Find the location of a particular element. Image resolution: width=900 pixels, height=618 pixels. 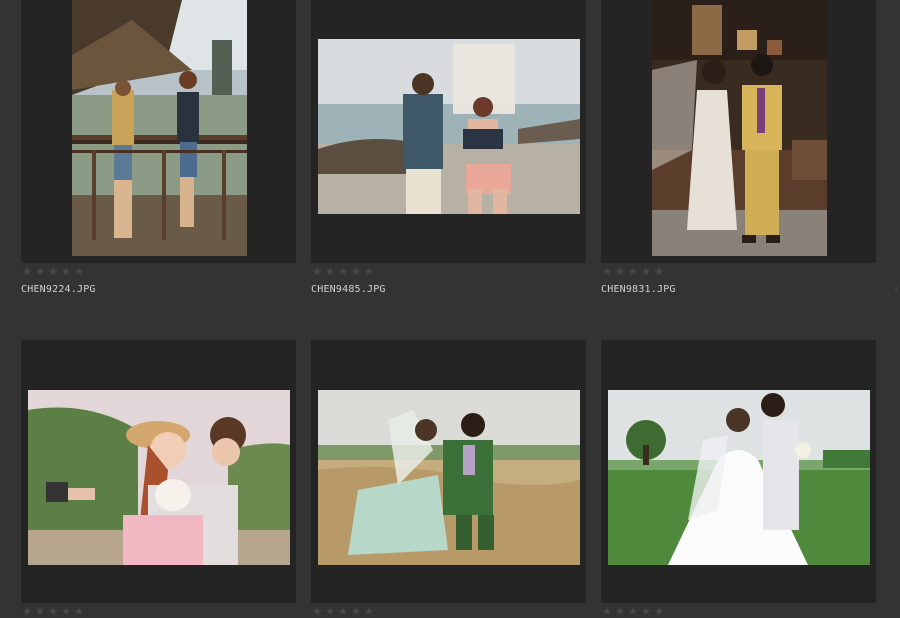

thumbnail-filename: CHEN9831.JPG is located at coordinates (638, 289).